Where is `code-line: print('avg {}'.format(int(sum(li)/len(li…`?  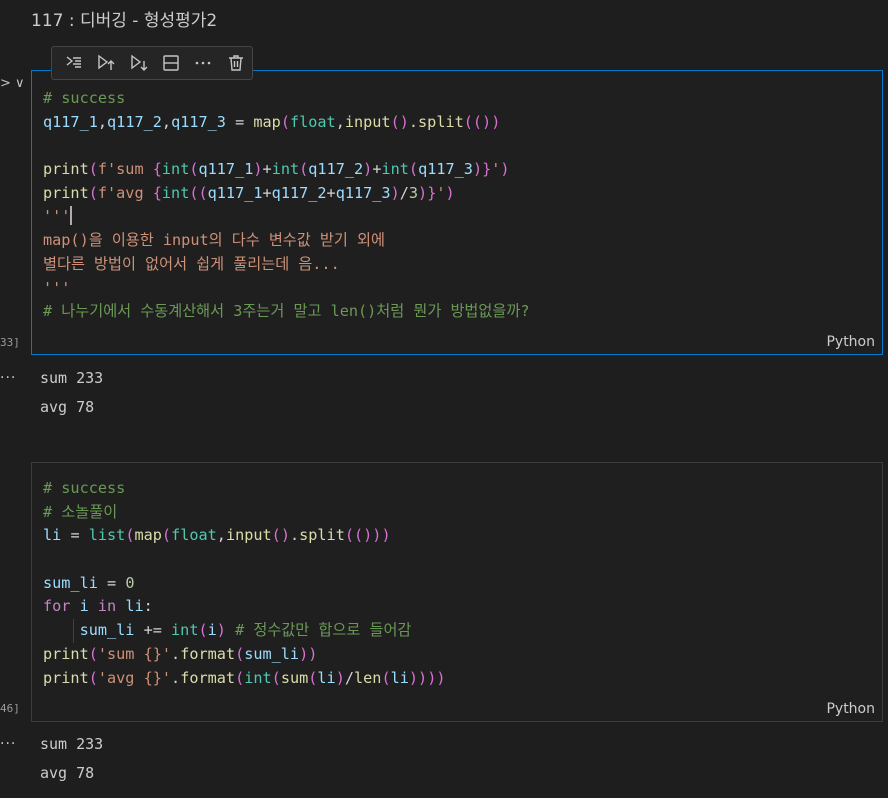 code-line: print('avg {}'.format(int(sum(li)/len(li… is located at coordinates (244, 679).